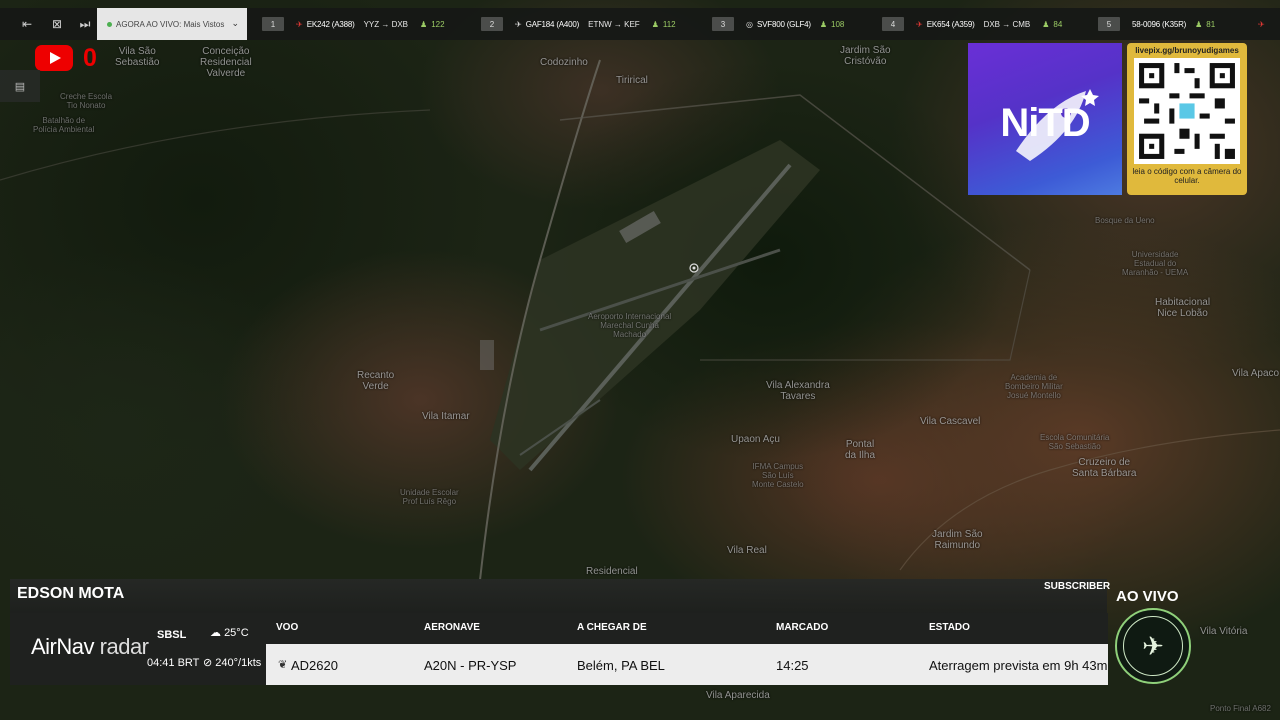 The image size is (1280, 720). What do you see at coordinates (1187, 111) in the screenshot?
I see `qr-code-icon` at bounding box center [1187, 111].